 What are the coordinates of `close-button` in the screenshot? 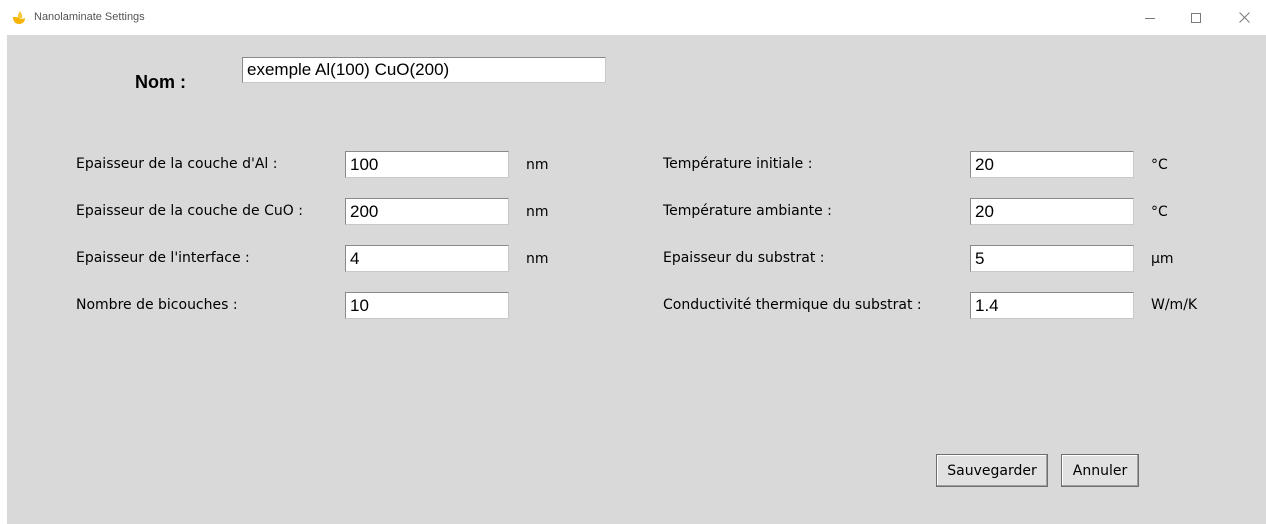 It's located at (1244, 17).